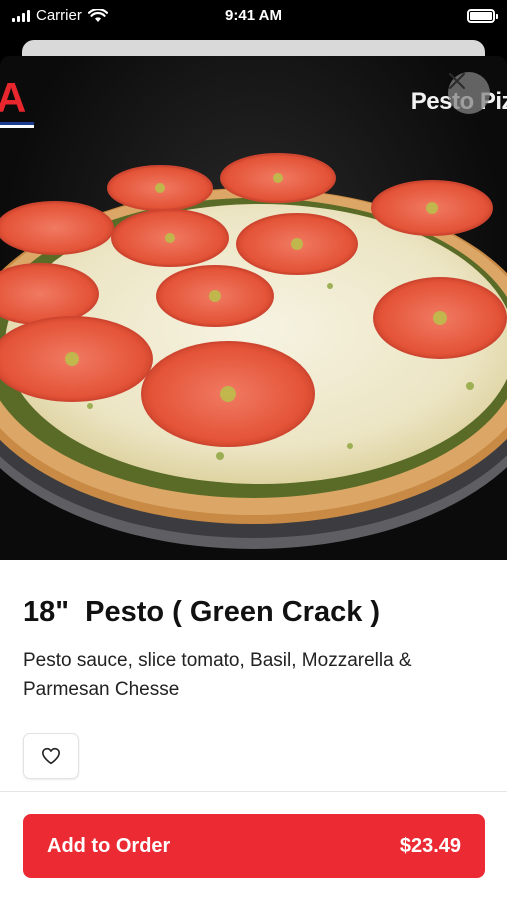 The width and height of the screenshot is (507, 900). Describe the element at coordinates (13, 97) in the screenshot. I see `brand-logo: A` at that location.